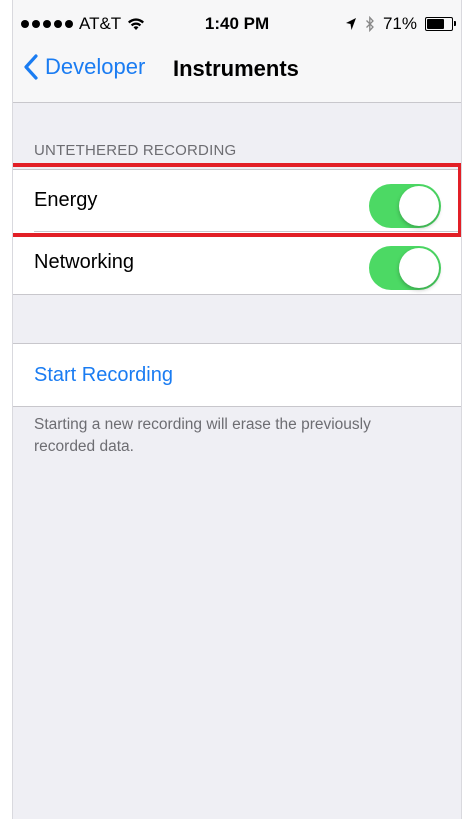  I want to click on energy-row: Energy, so click(237, 201).